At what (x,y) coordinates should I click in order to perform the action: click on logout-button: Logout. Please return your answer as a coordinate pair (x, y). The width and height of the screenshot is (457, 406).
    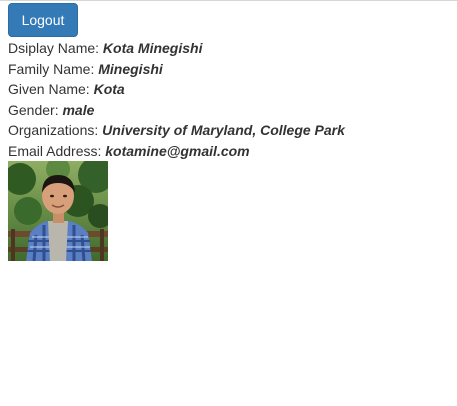
    Looking at the image, I should click on (43, 20).